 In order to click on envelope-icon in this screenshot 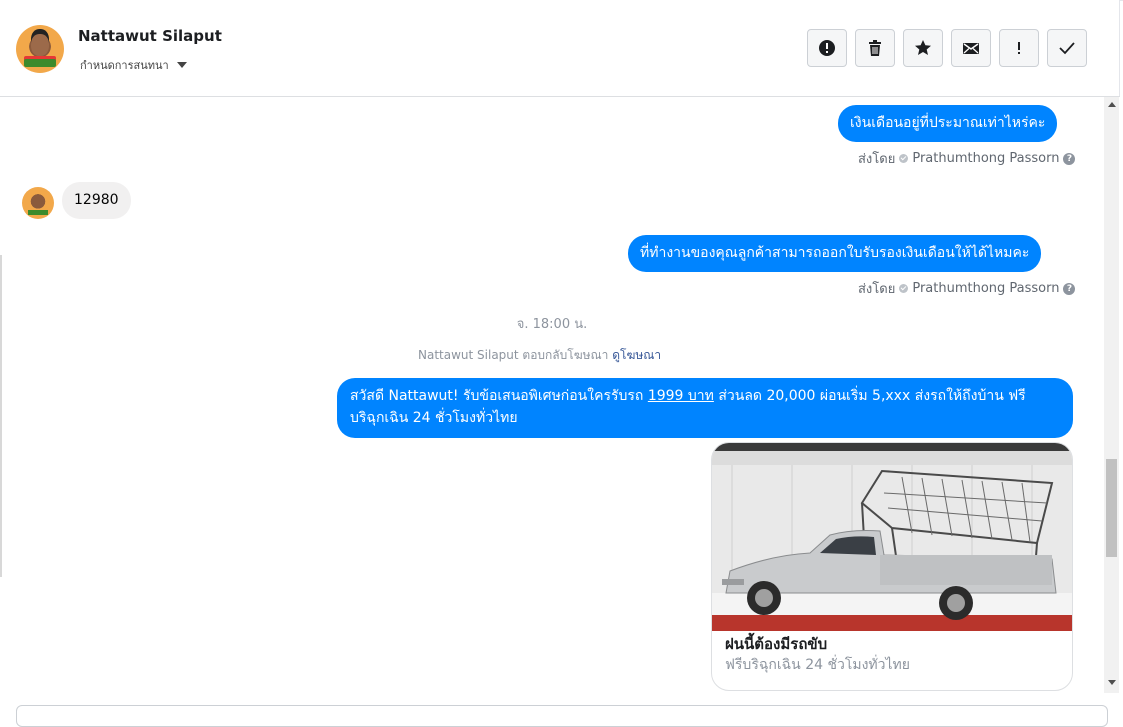, I will do `click(971, 48)`.